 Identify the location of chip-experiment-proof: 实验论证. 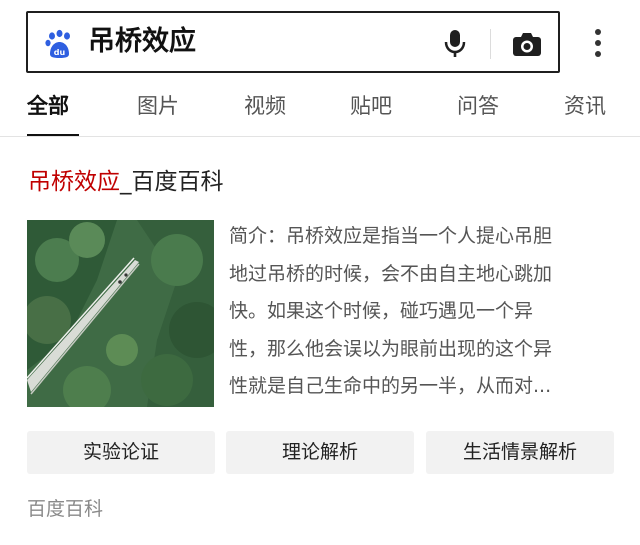
(121, 452).